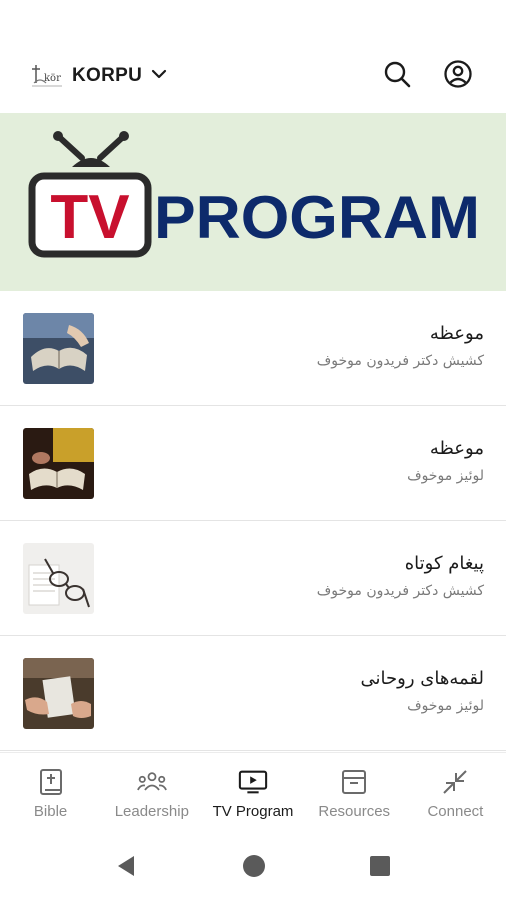 The height and width of the screenshot is (900, 506). I want to click on item-title: پیغام کوتاه, so click(444, 563).